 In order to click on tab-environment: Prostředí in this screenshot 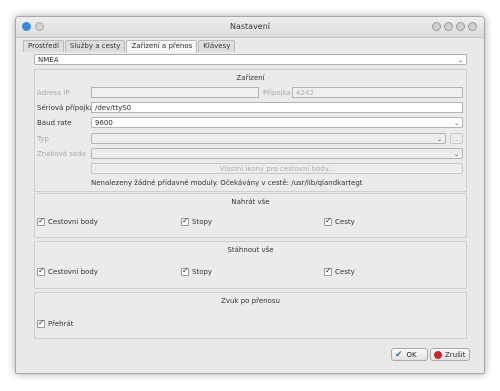, I will do `click(43, 46)`.